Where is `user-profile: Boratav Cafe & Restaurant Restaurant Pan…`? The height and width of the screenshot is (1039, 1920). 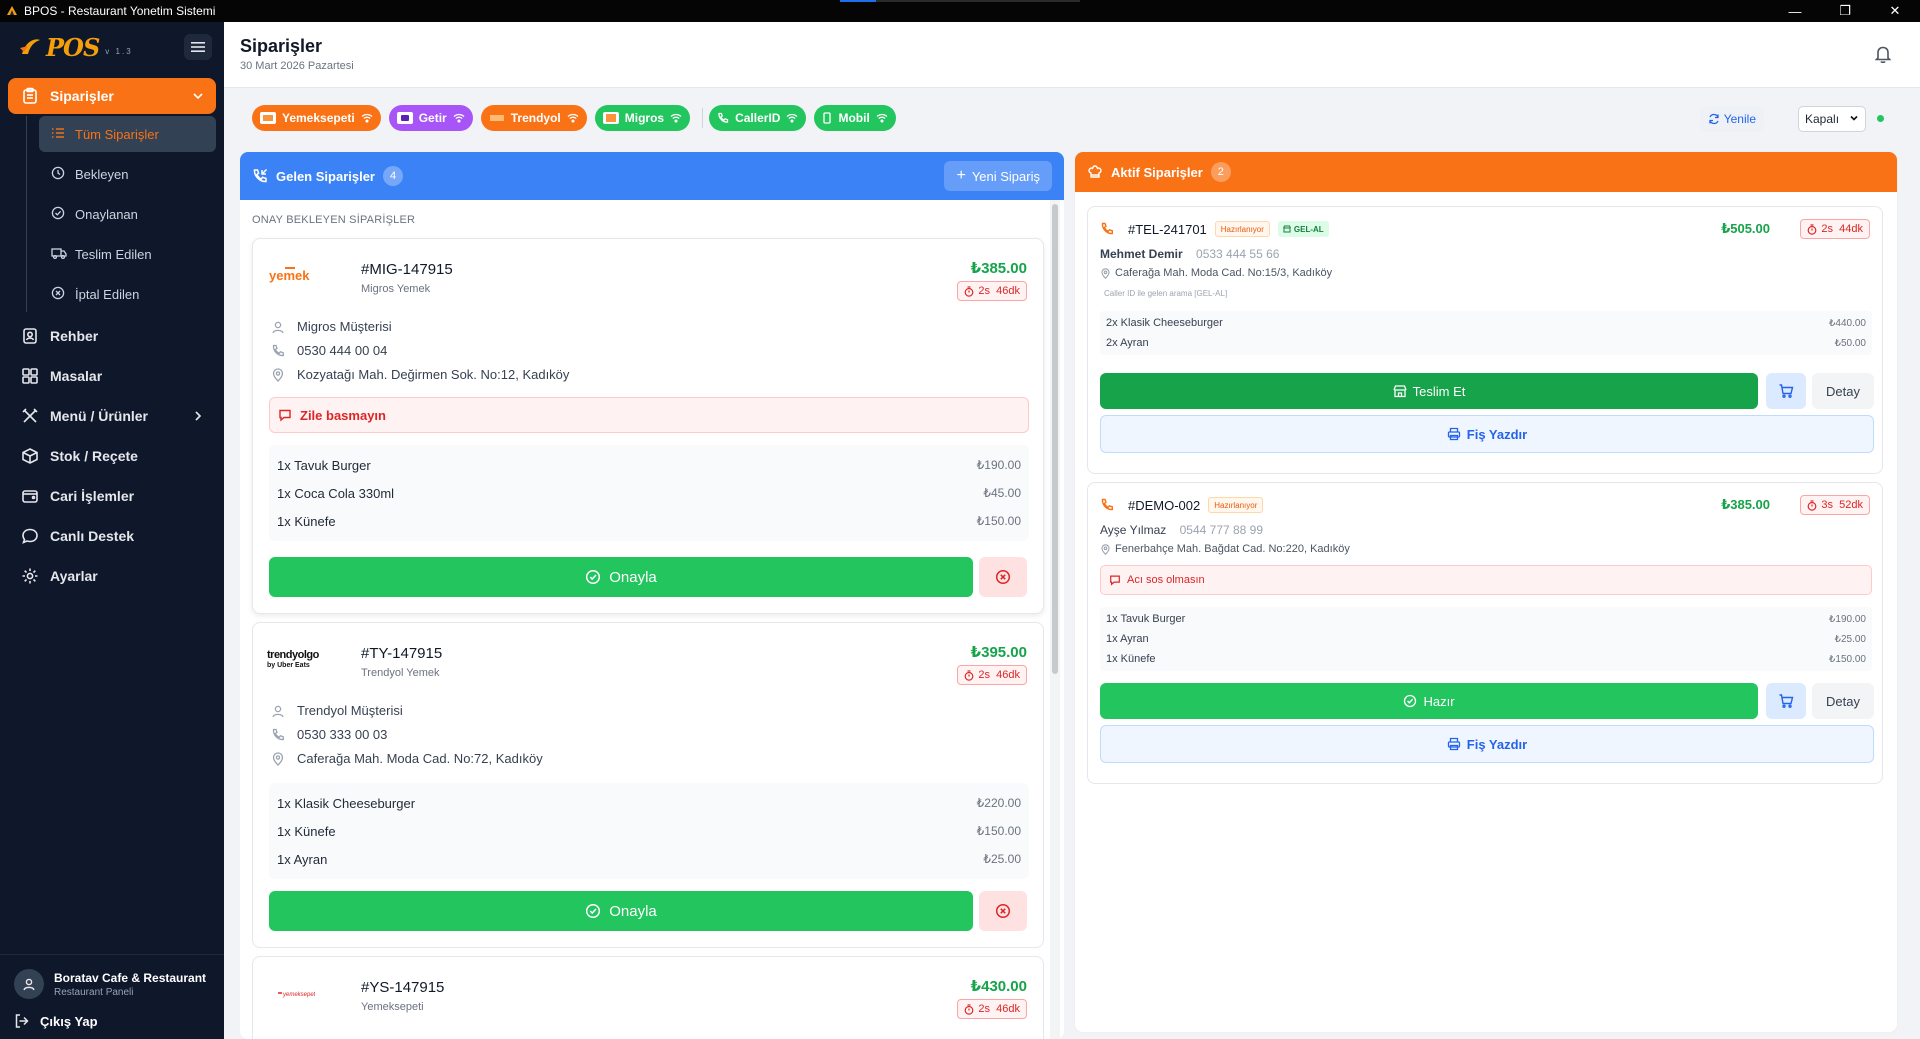
user-profile: Boratav Cafe & Restaurant Restaurant Pan… is located at coordinates (112, 984).